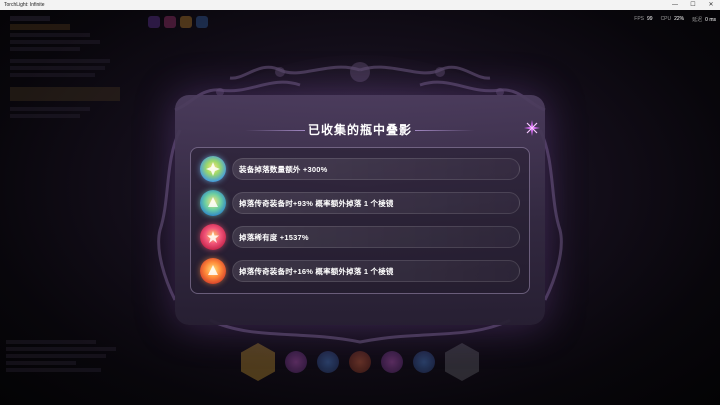 The width and height of the screenshot is (720, 405). Describe the element at coordinates (178, 22) in the screenshot. I see `buff-icons-background` at that location.